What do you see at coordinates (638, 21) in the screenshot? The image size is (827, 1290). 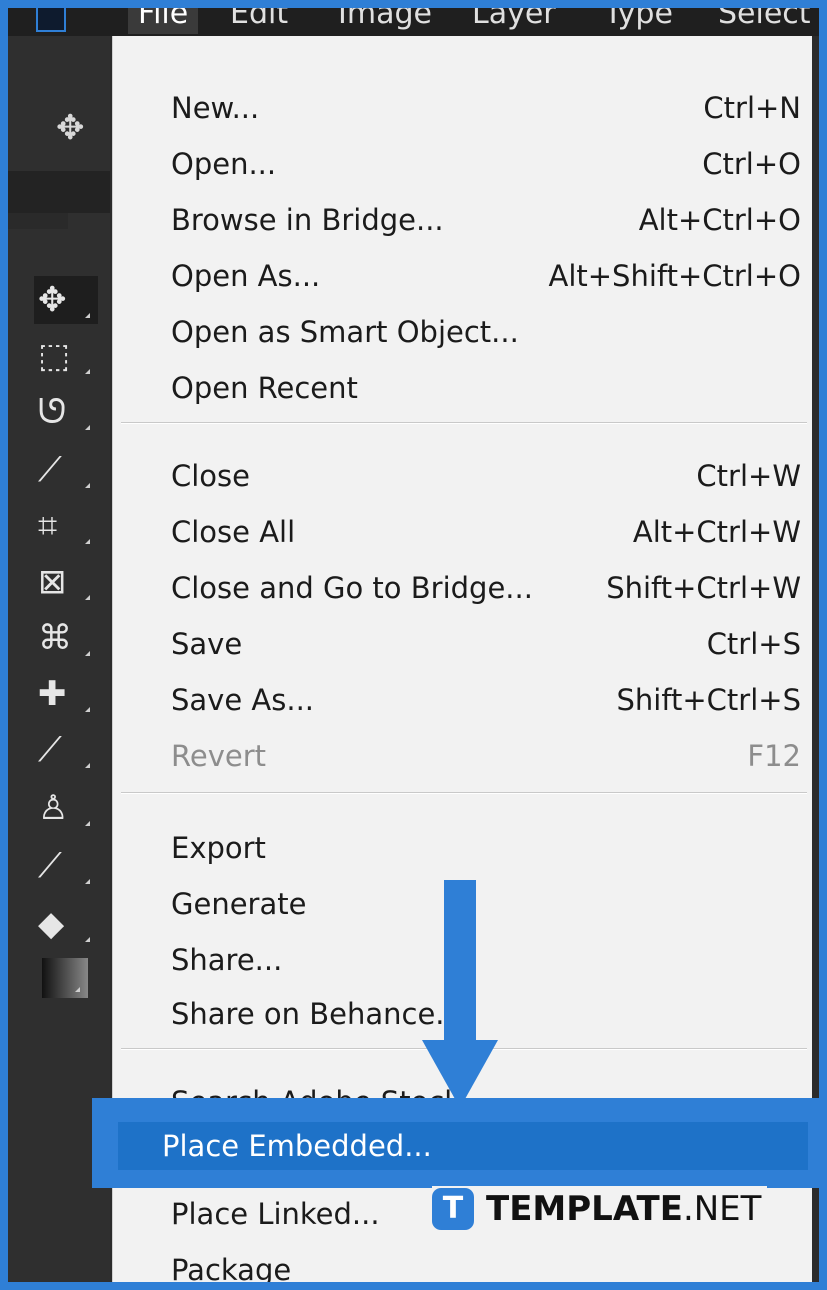 I see `menu-type: Type` at bounding box center [638, 21].